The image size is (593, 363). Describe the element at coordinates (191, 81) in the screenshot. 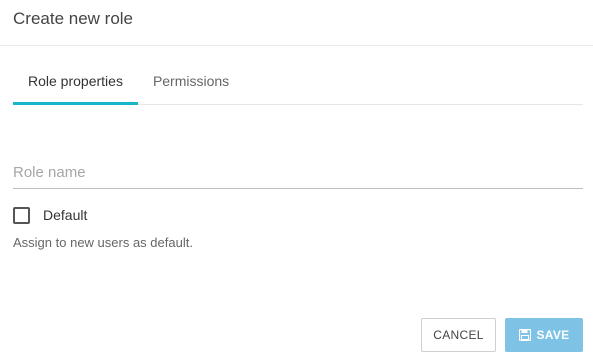

I see `tab-permissions: Permissions` at that location.